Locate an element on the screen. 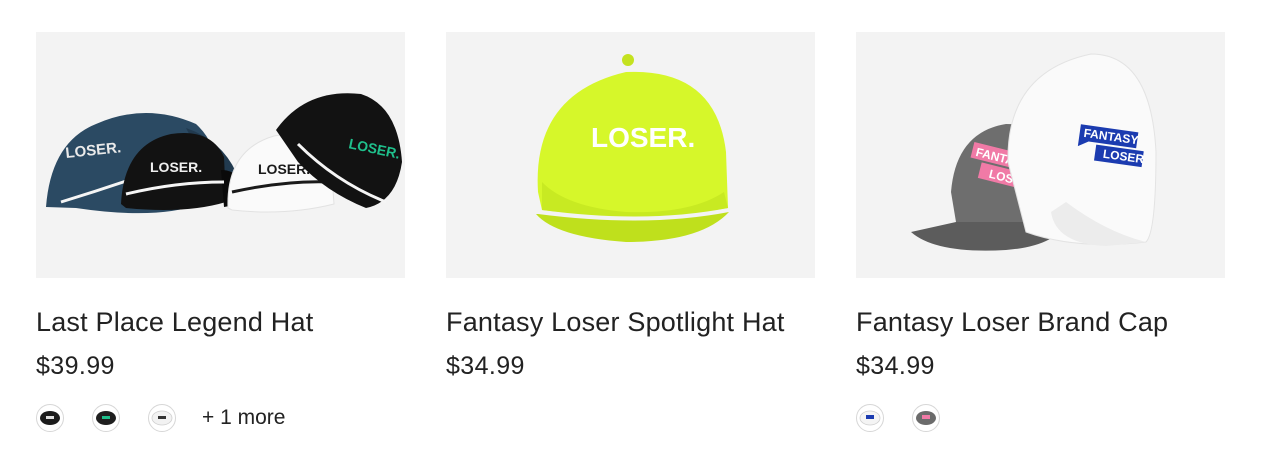 The width and height of the screenshot is (1264, 476). product-price: $39.99 is located at coordinates (75, 366).